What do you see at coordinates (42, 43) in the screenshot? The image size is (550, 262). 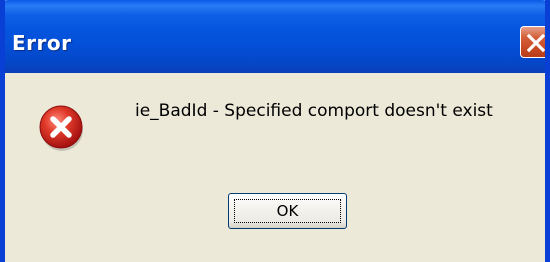 I see `window-title: Error` at bounding box center [42, 43].